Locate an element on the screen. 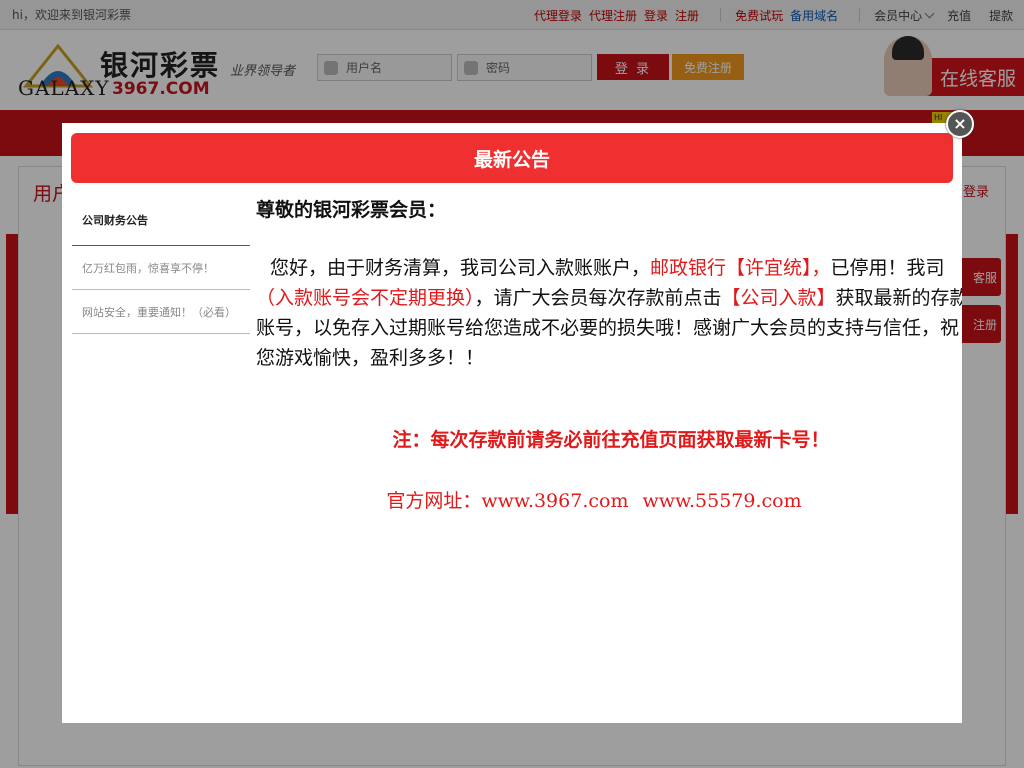 This screenshot has height=768, width=1024. para-text-1: 您好，由于财务清算，我司公司入款账账户， is located at coordinates (460, 268).